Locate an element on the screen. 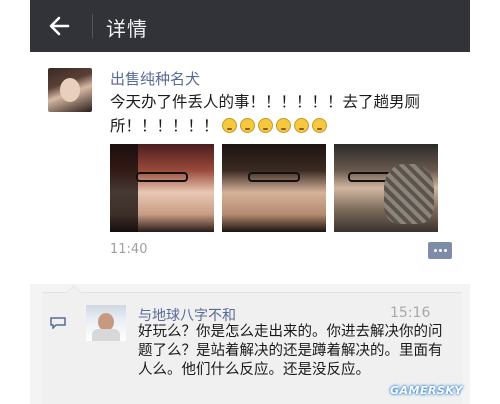  poster-avatar is located at coordinates (70, 90).